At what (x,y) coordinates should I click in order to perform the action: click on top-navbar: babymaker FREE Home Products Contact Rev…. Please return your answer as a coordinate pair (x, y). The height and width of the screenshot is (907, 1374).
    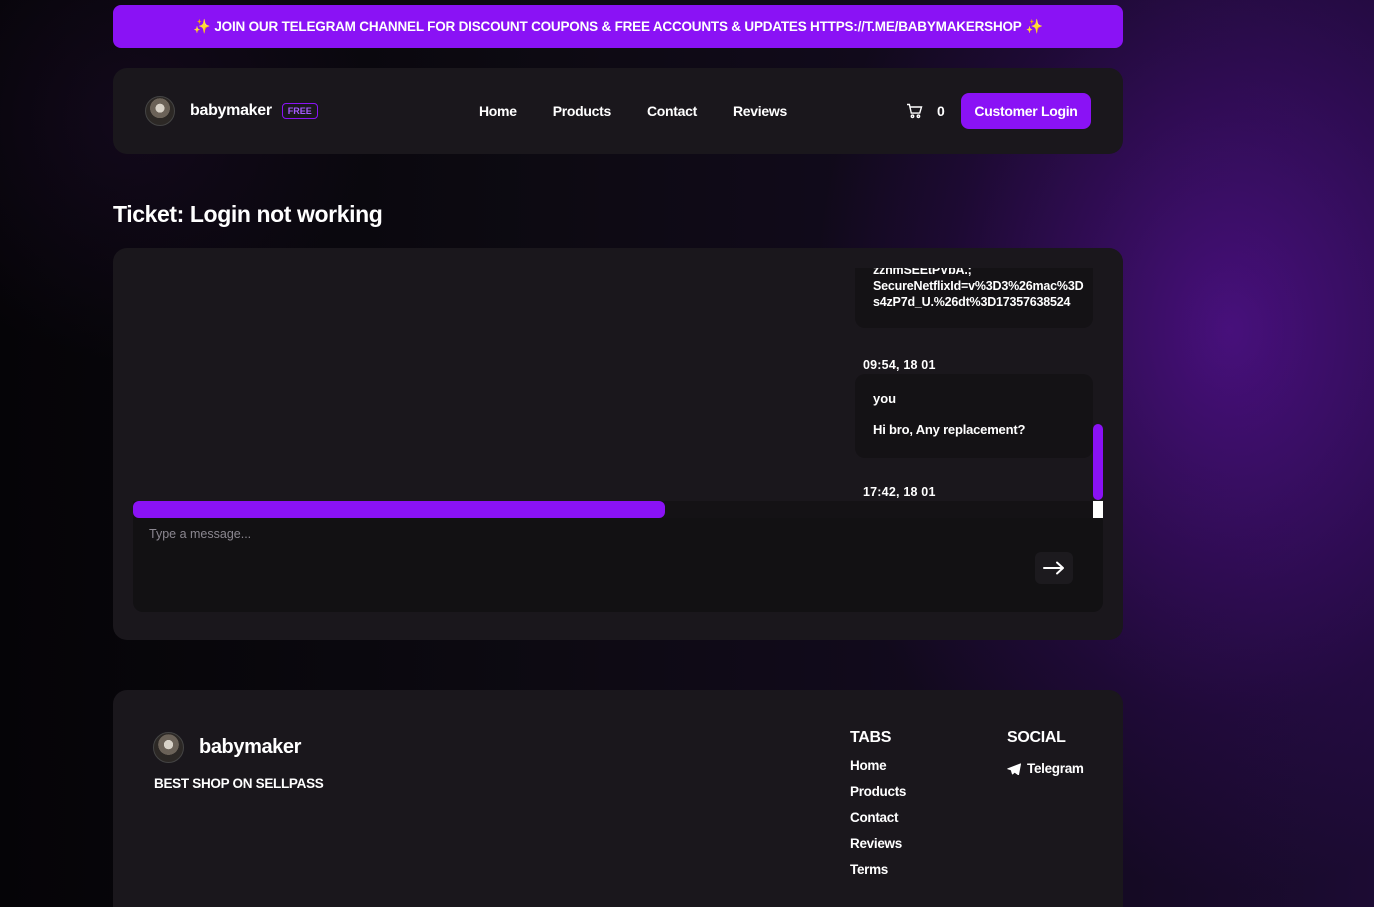
    Looking at the image, I should click on (618, 111).